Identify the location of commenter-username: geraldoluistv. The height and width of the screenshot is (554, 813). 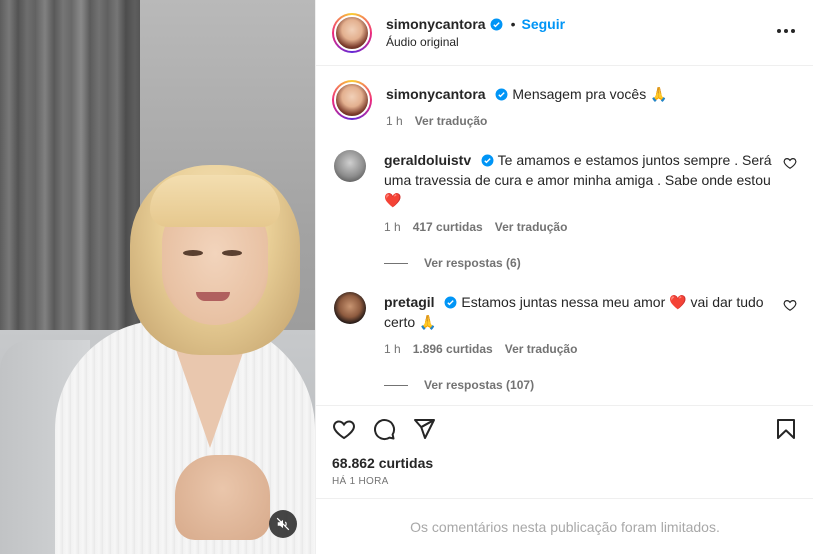
(427, 160).